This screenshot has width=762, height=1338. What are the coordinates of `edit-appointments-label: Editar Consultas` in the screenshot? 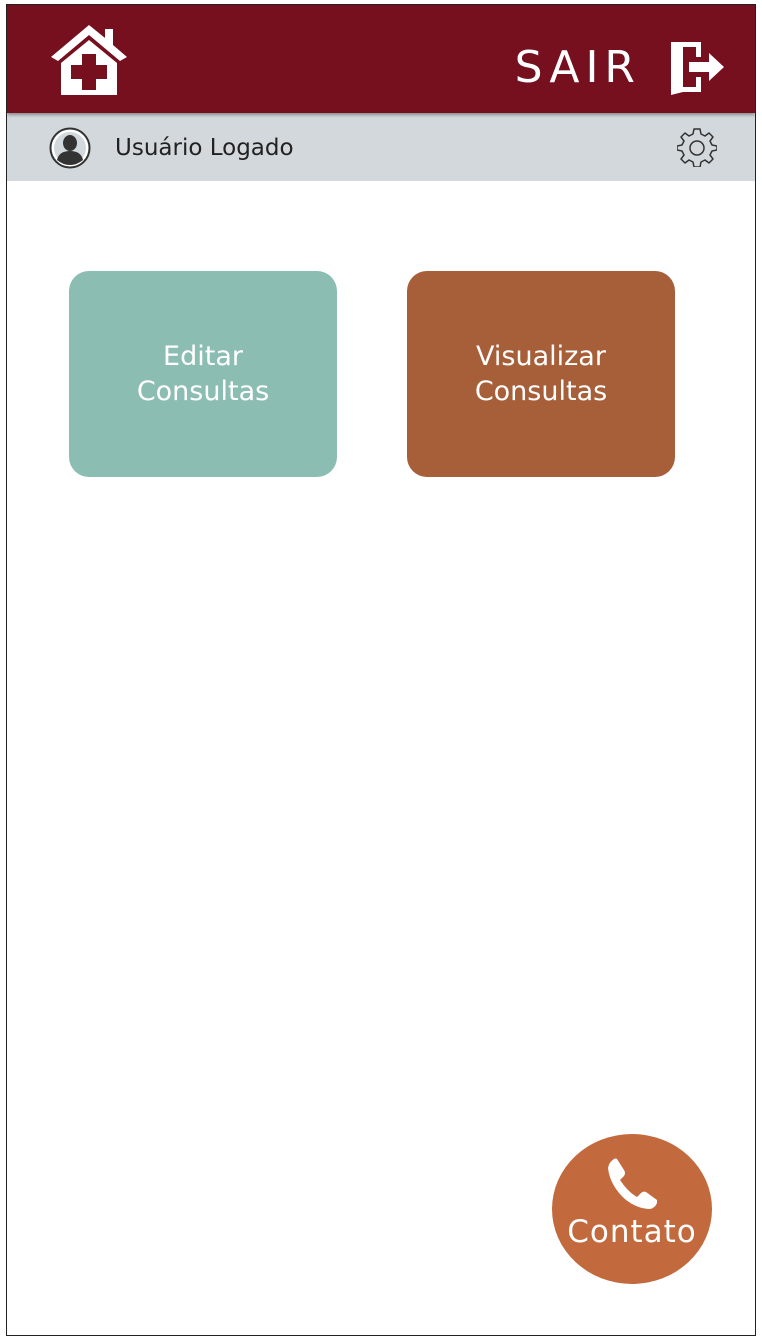 It's located at (203, 374).